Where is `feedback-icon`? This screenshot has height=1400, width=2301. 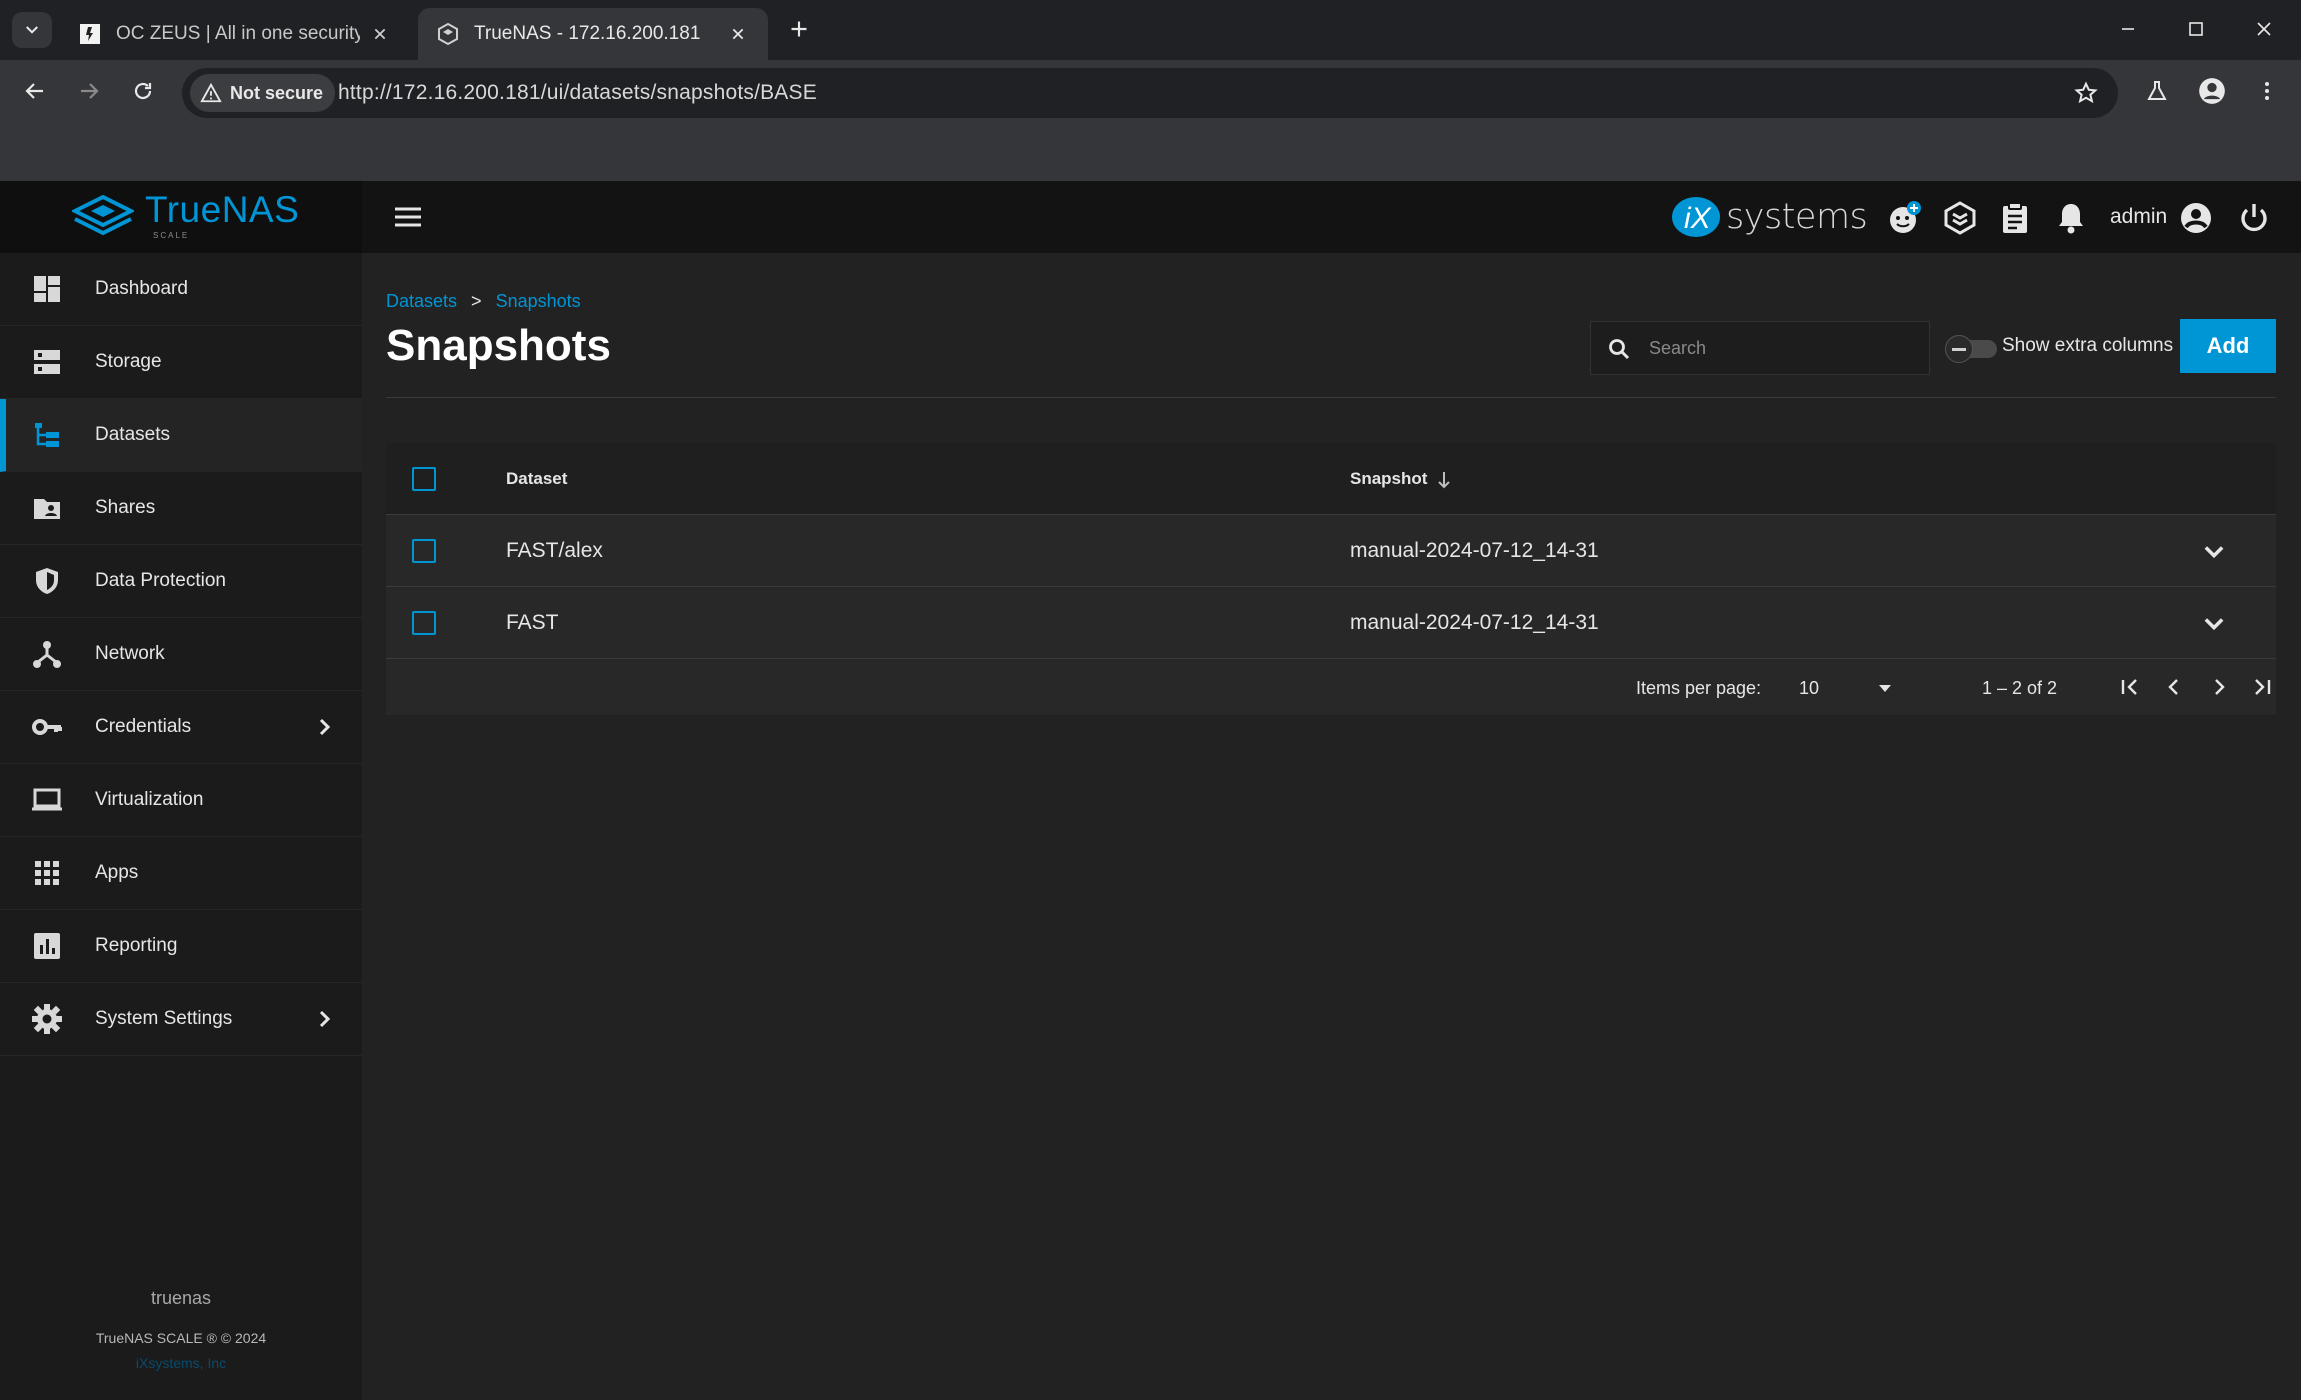
feedback-icon is located at coordinates (1905, 217).